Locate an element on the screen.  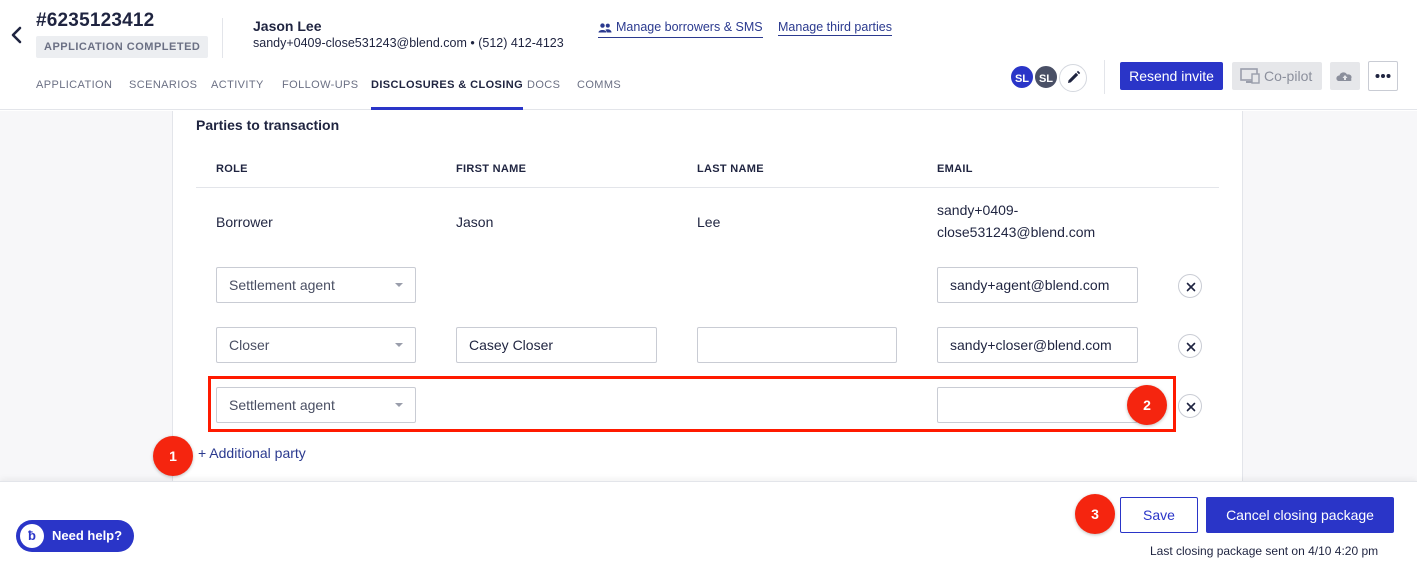
need-help-button: ƀ Need help? is located at coordinates (75, 536).